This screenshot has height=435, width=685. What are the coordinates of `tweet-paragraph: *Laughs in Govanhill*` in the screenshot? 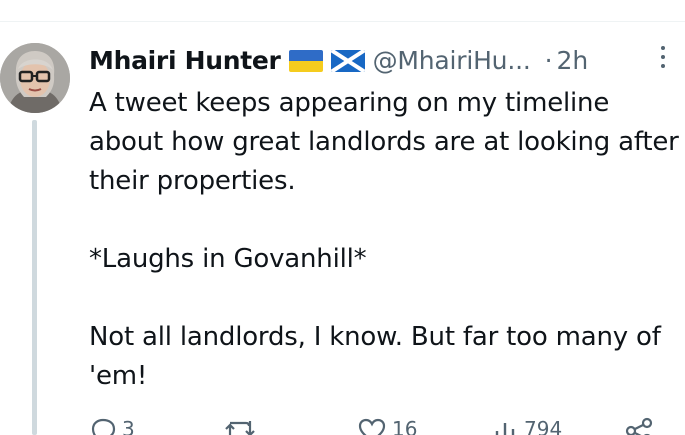 It's located at (228, 259).